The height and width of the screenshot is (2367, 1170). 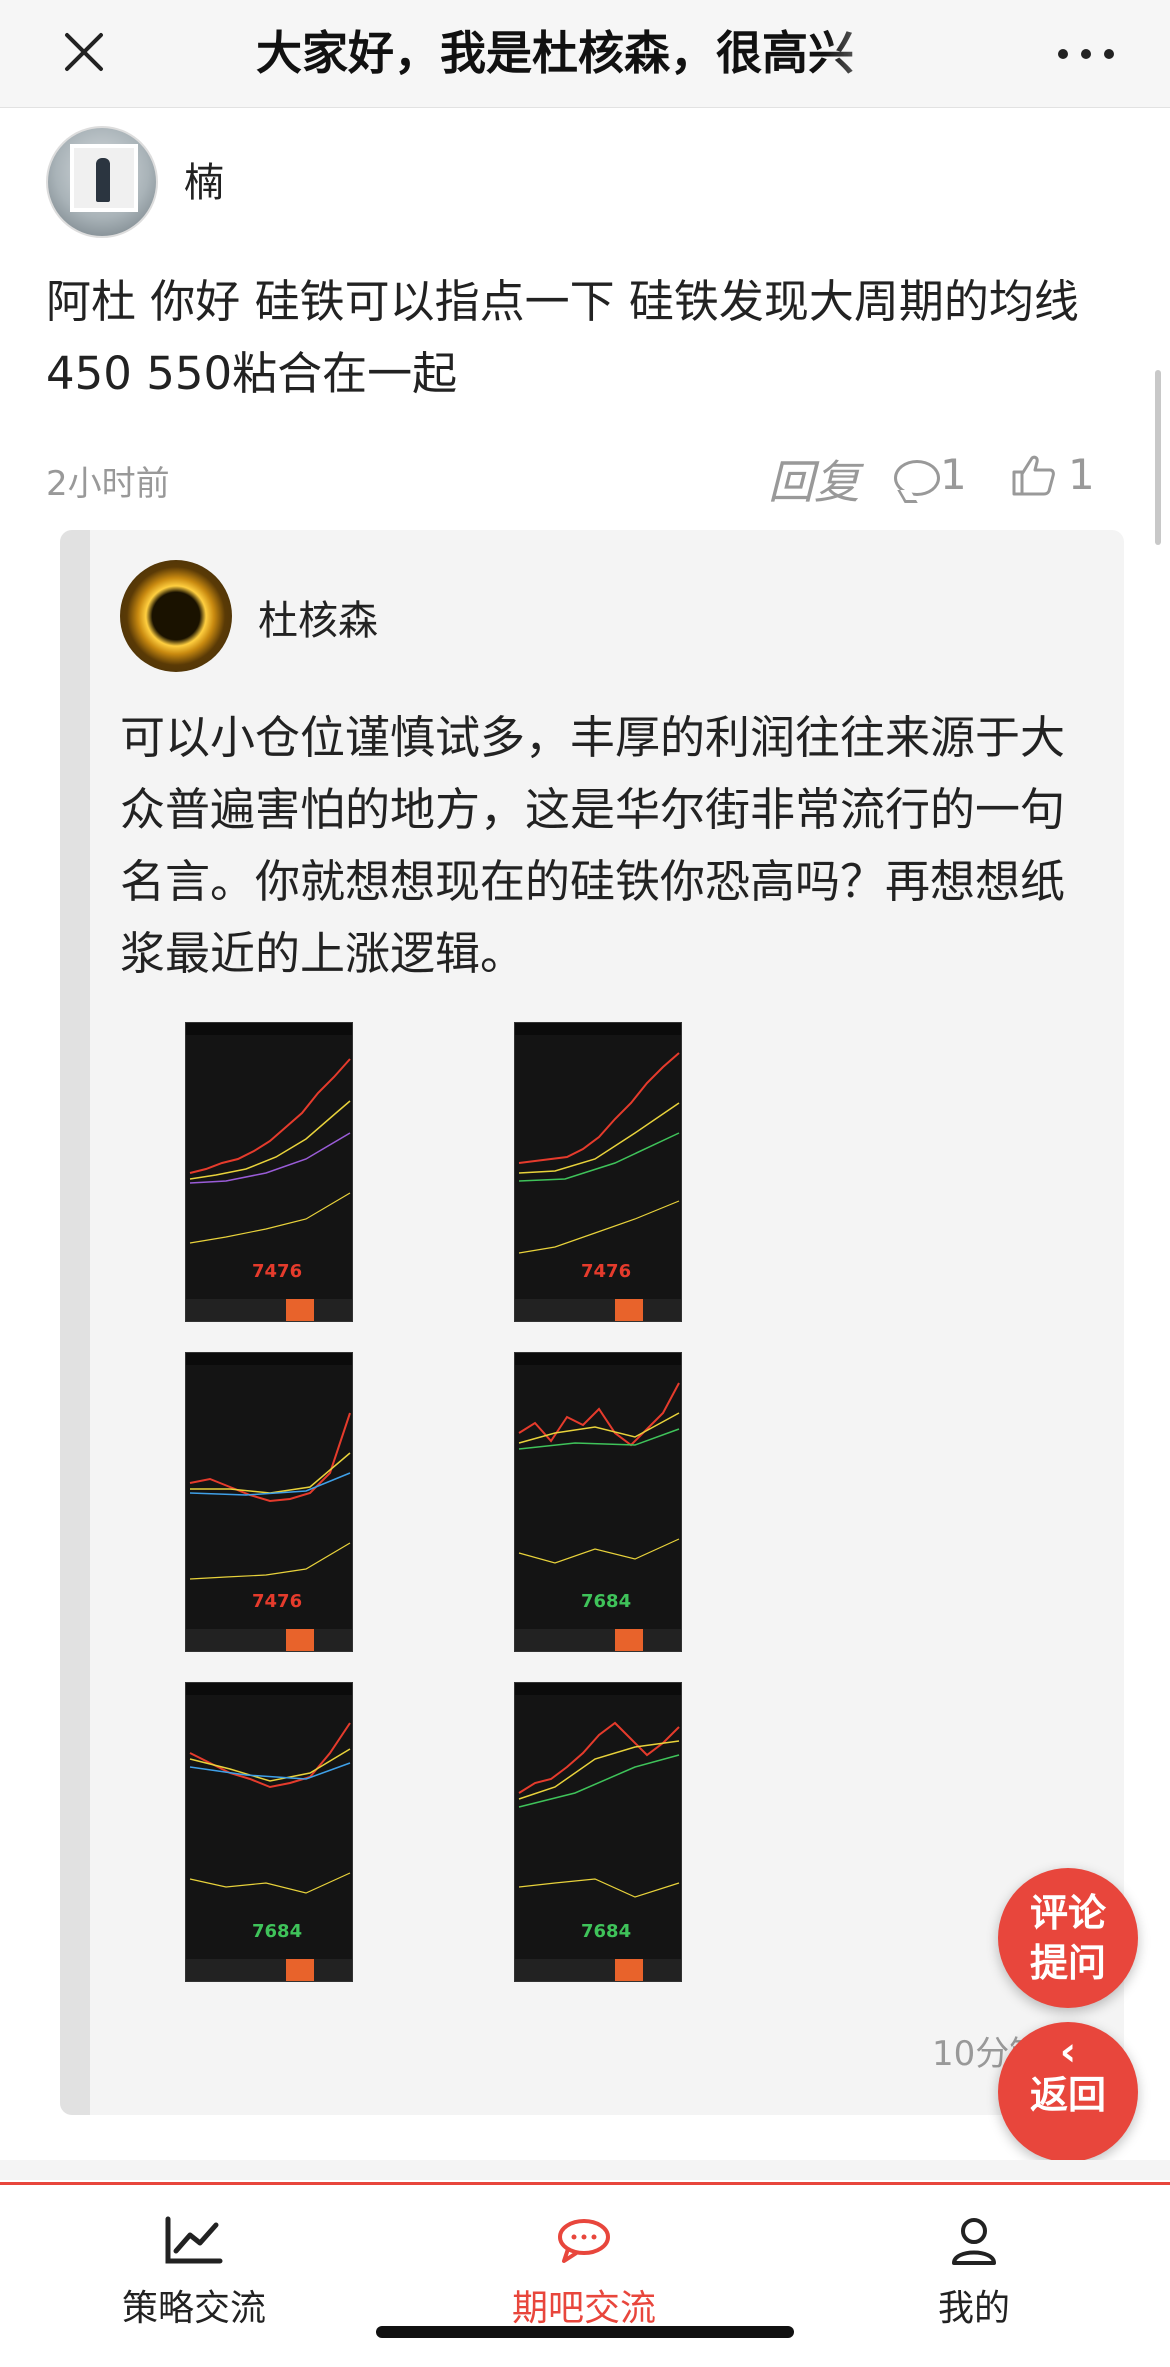 I want to click on back-button: ‹ 返回, so click(x=1068, y=2092).